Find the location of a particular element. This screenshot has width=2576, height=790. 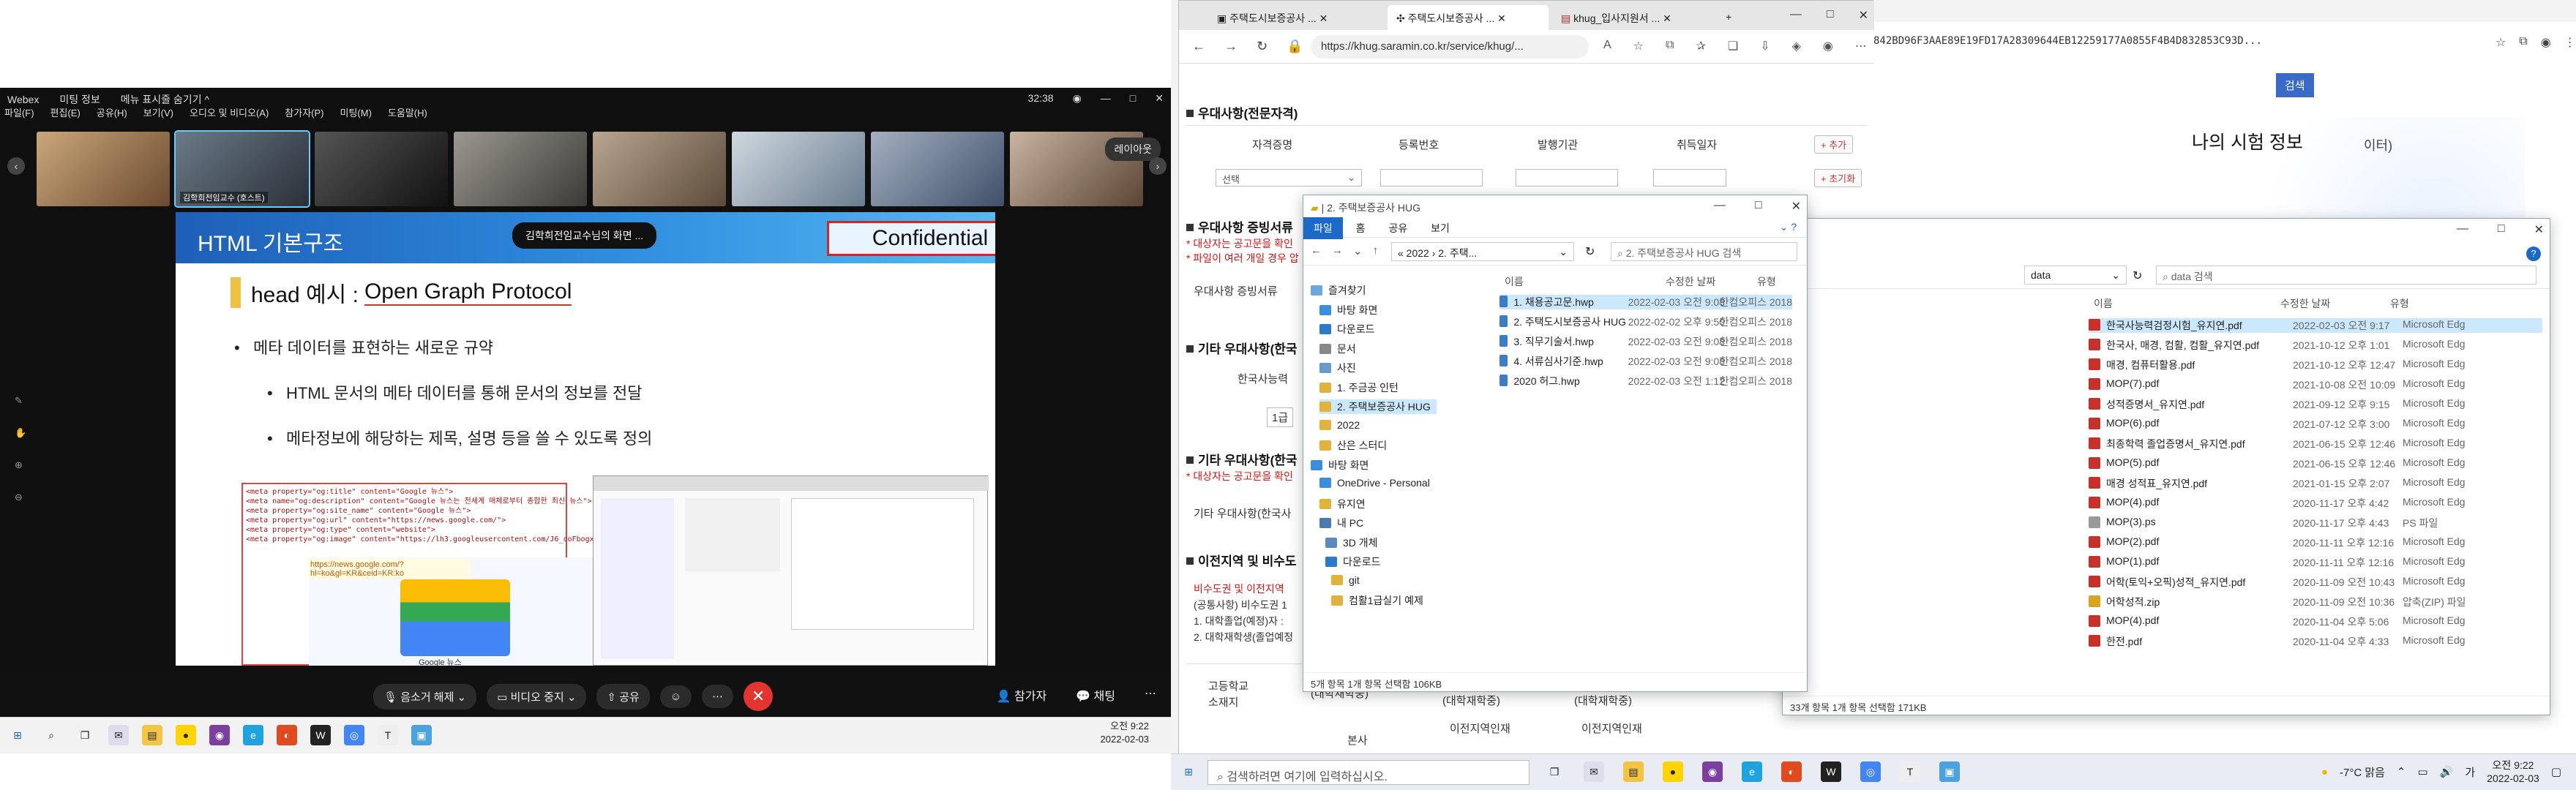

windows-start-icon: ⊞ is located at coordinates (17, 735).